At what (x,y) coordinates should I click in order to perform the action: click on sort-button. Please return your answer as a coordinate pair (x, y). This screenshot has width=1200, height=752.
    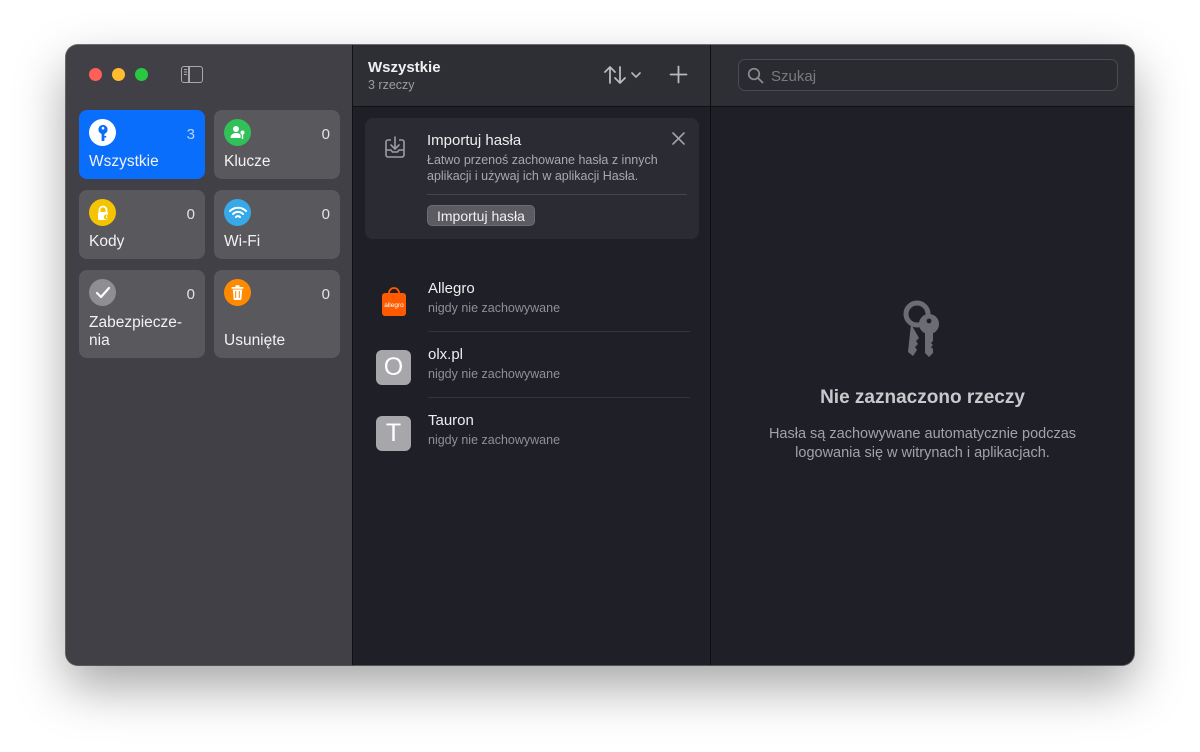
    Looking at the image, I should click on (622, 75).